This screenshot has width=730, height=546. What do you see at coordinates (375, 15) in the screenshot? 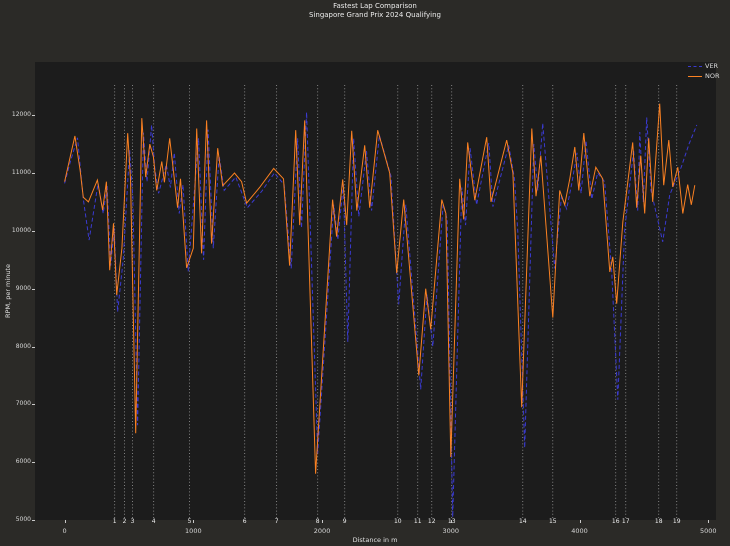
I see `chart-title-line2: Singapore Grand Prix 2024 Qualifying` at bounding box center [375, 15].